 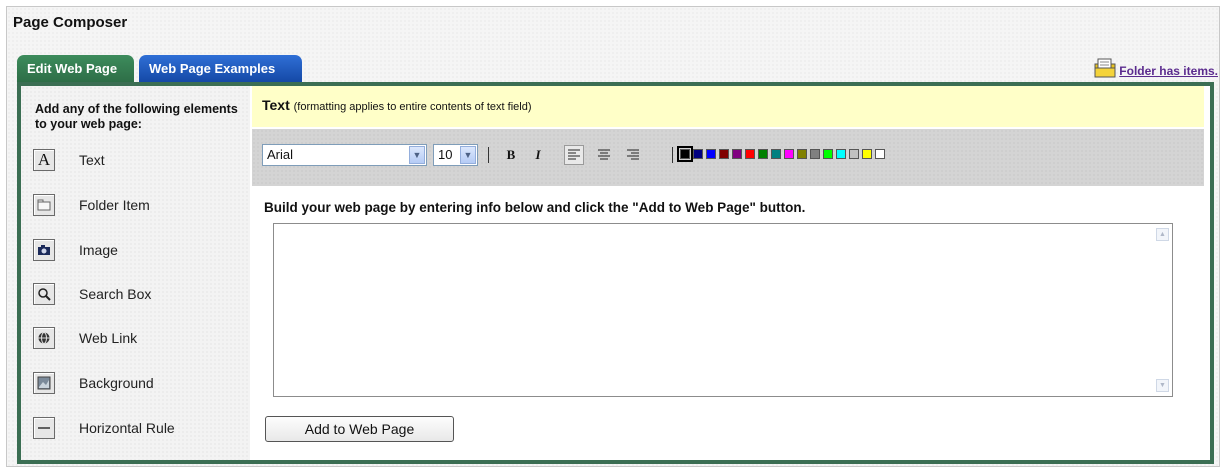 What do you see at coordinates (1168, 71) in the screenshot?
I see `folder-has-items-label: Folder has items.` at bounding box center [1168, 71].